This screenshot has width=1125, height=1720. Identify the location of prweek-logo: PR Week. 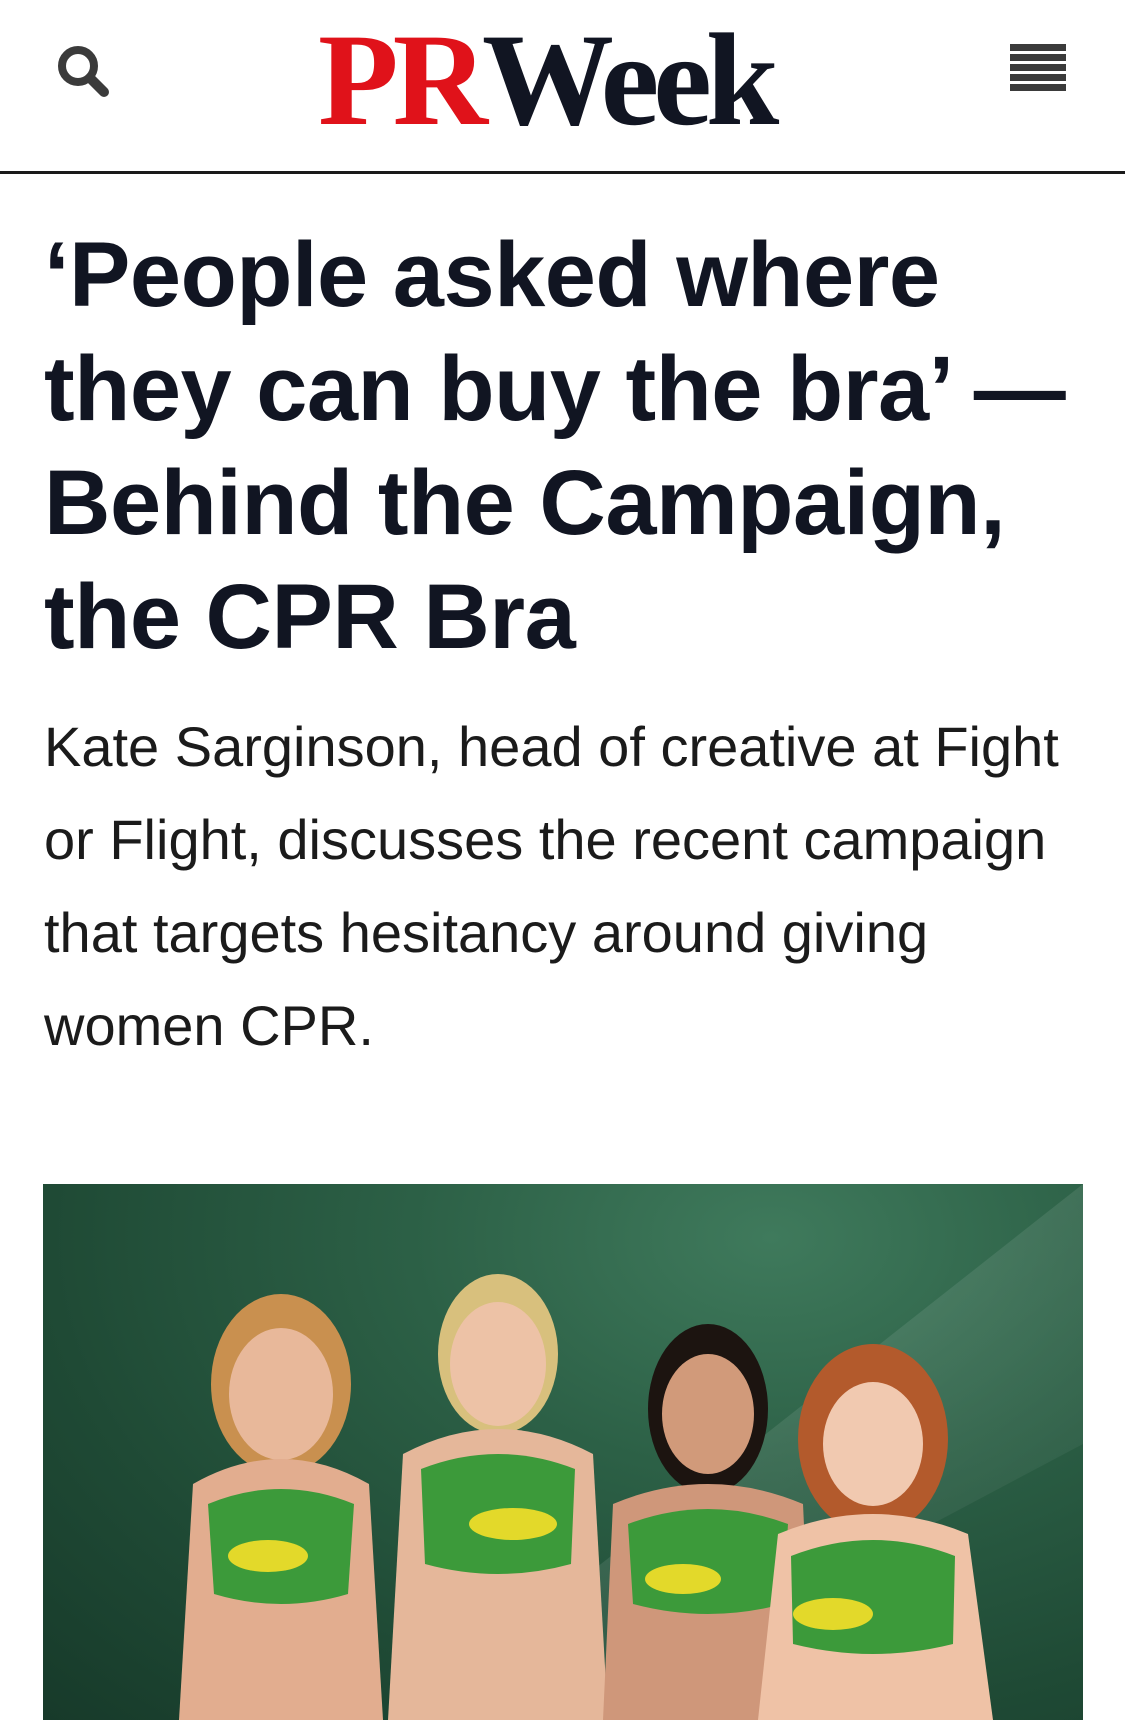
(548, 79).